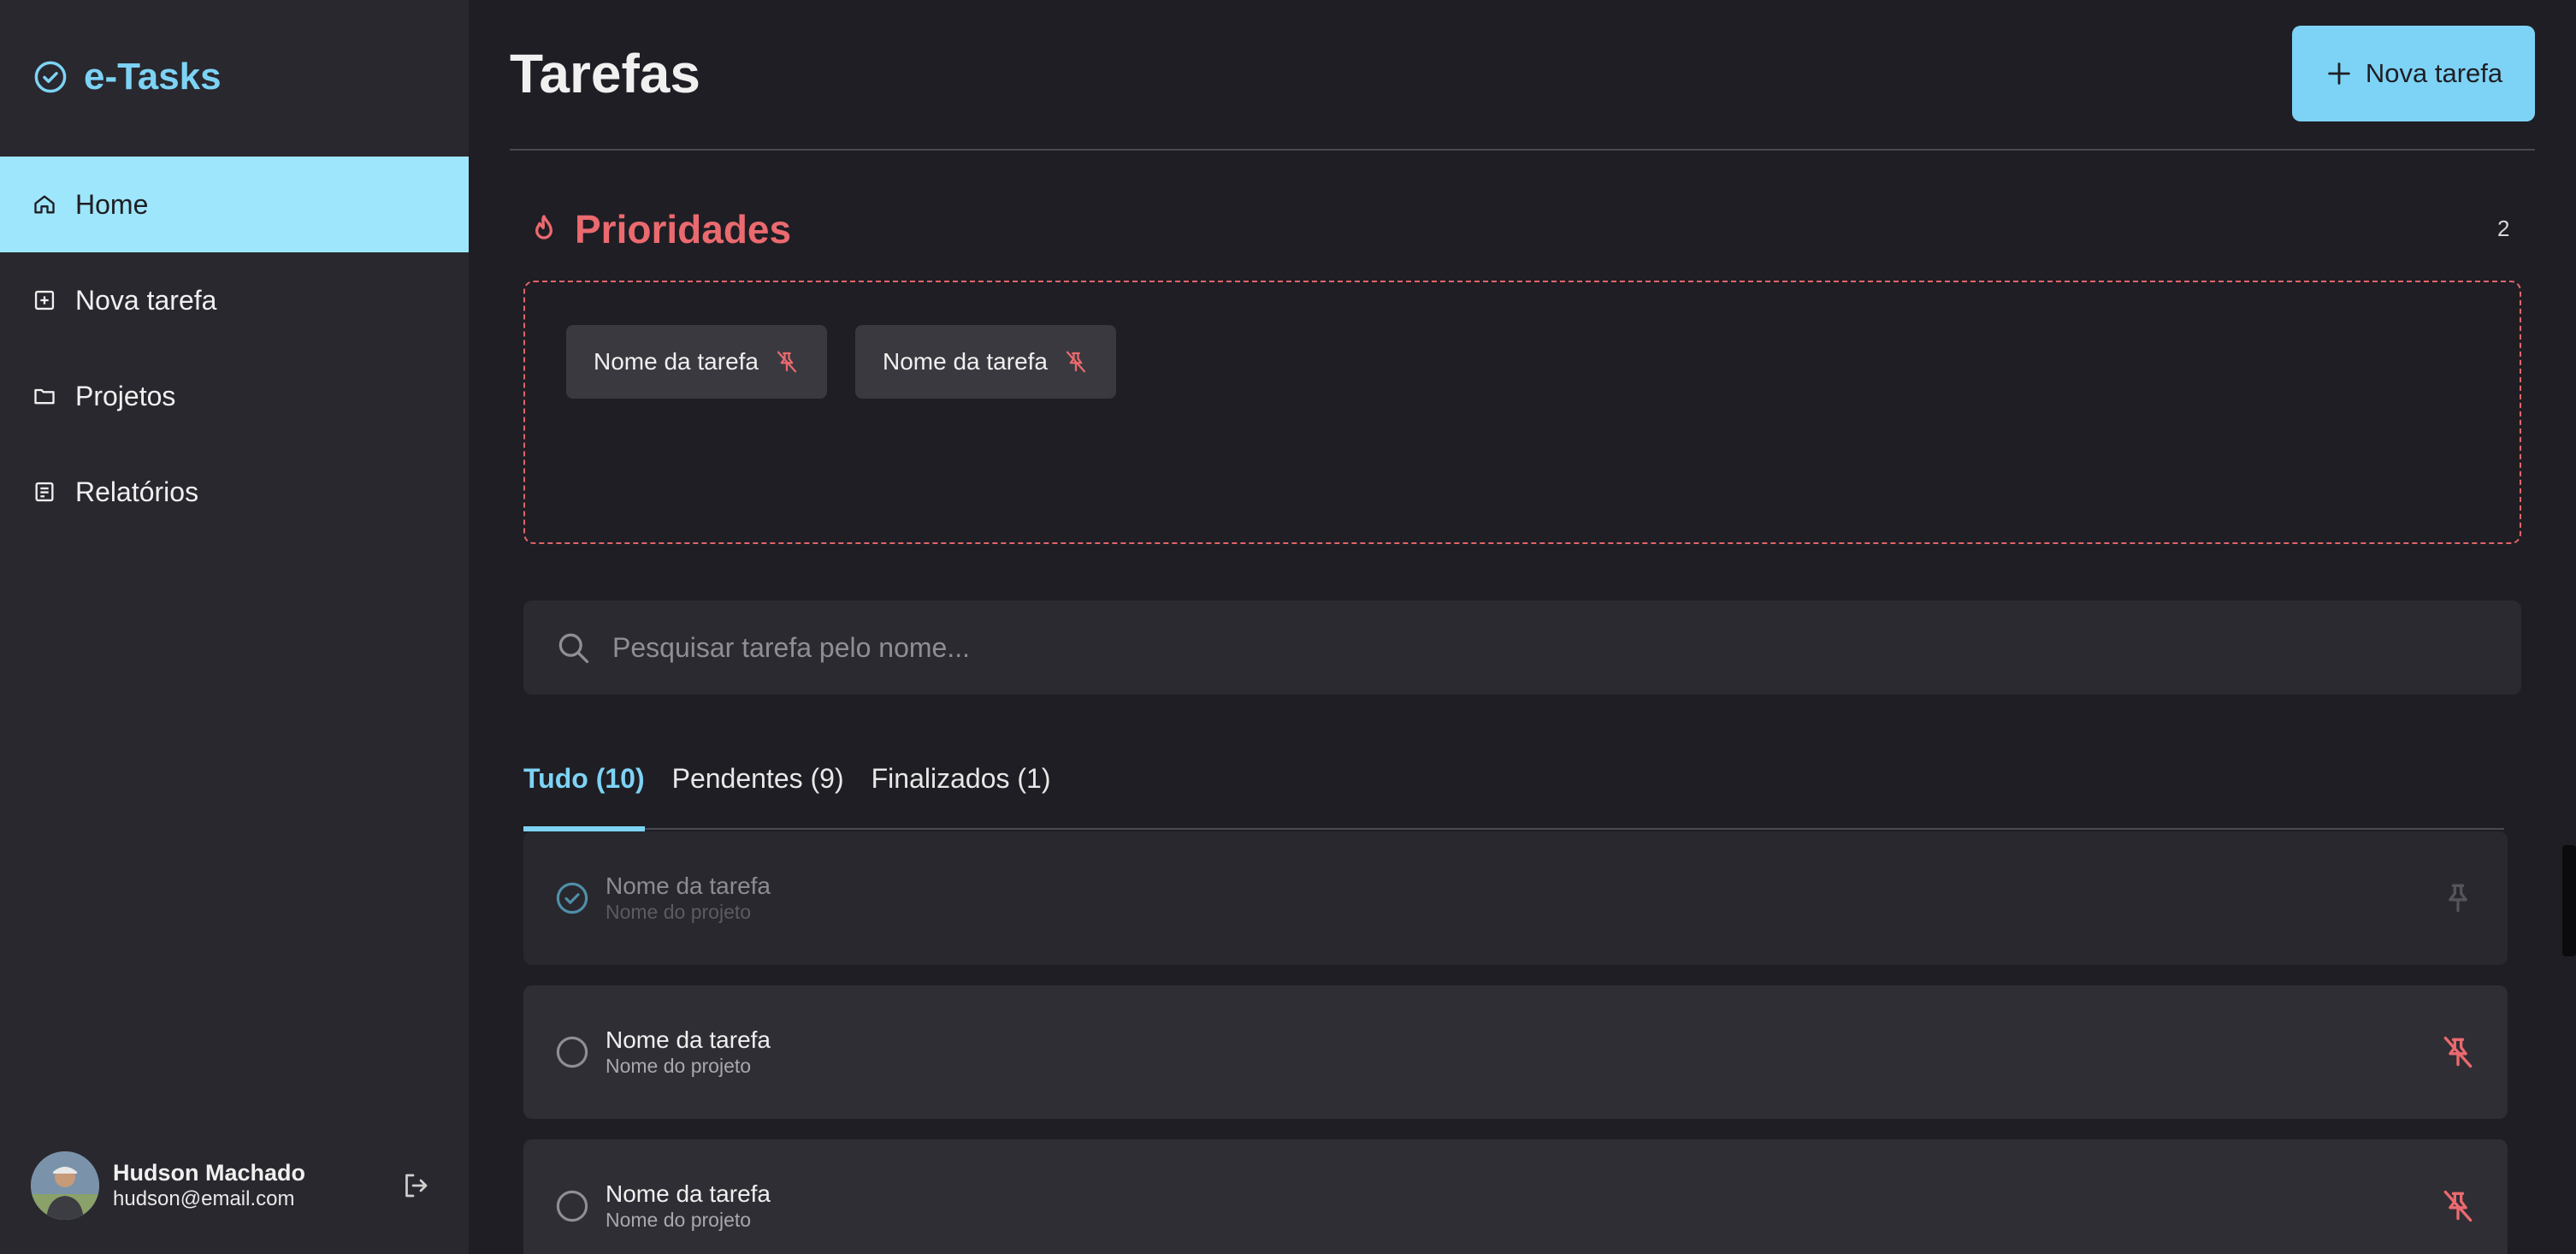  What do you see at coordinates (1566, 647) in the screenshot?
I see `search-input` at bounding box center [1566, 647].